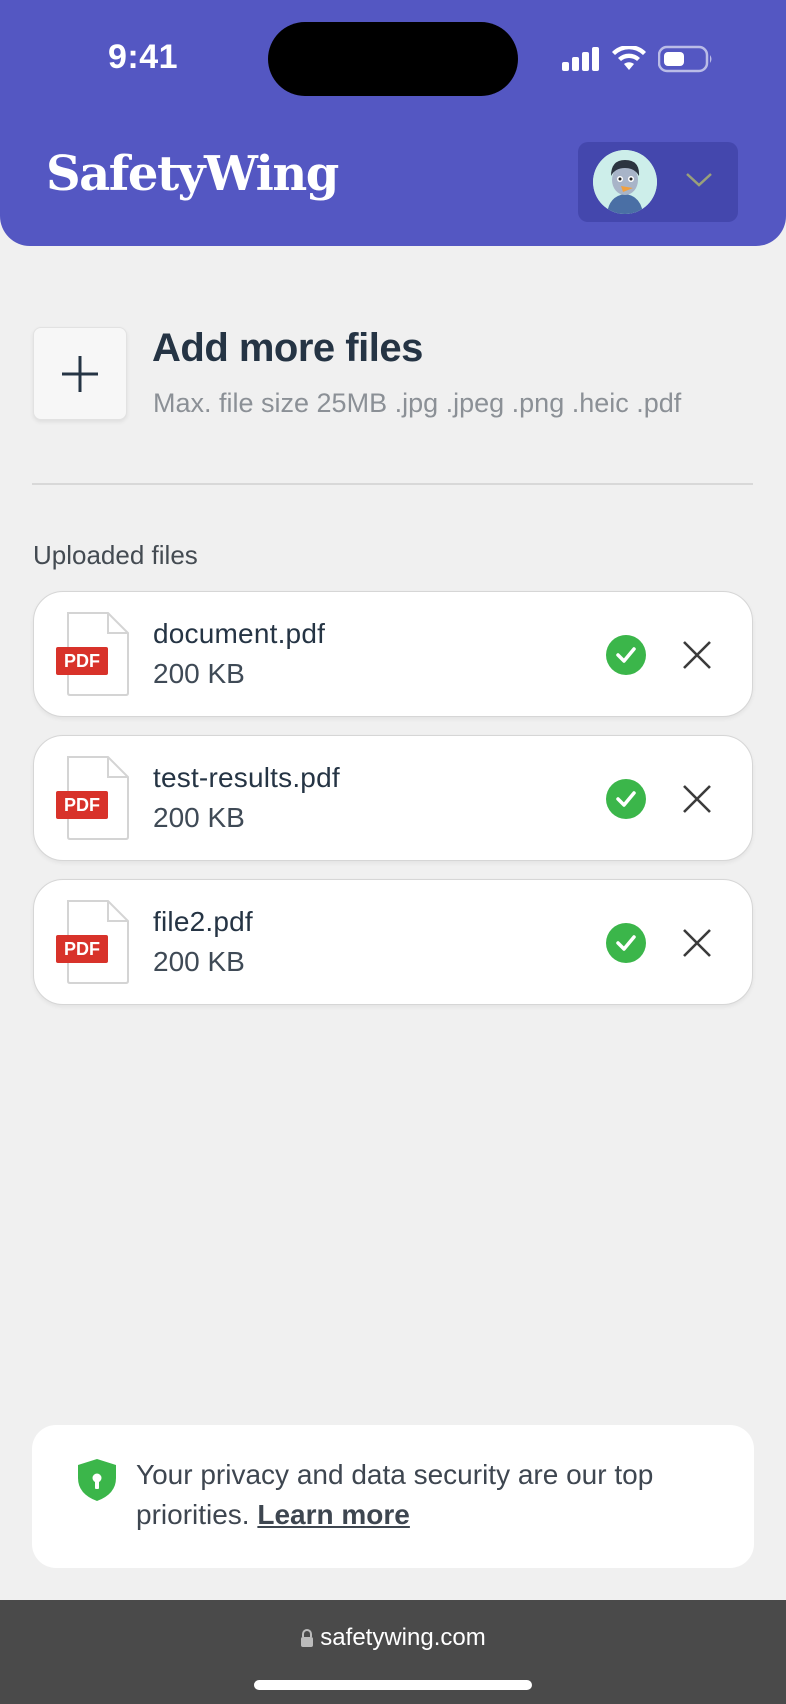  Describe the element at coordinates (629, 58) in the screenshot. I see `wifi-icon` at that location.